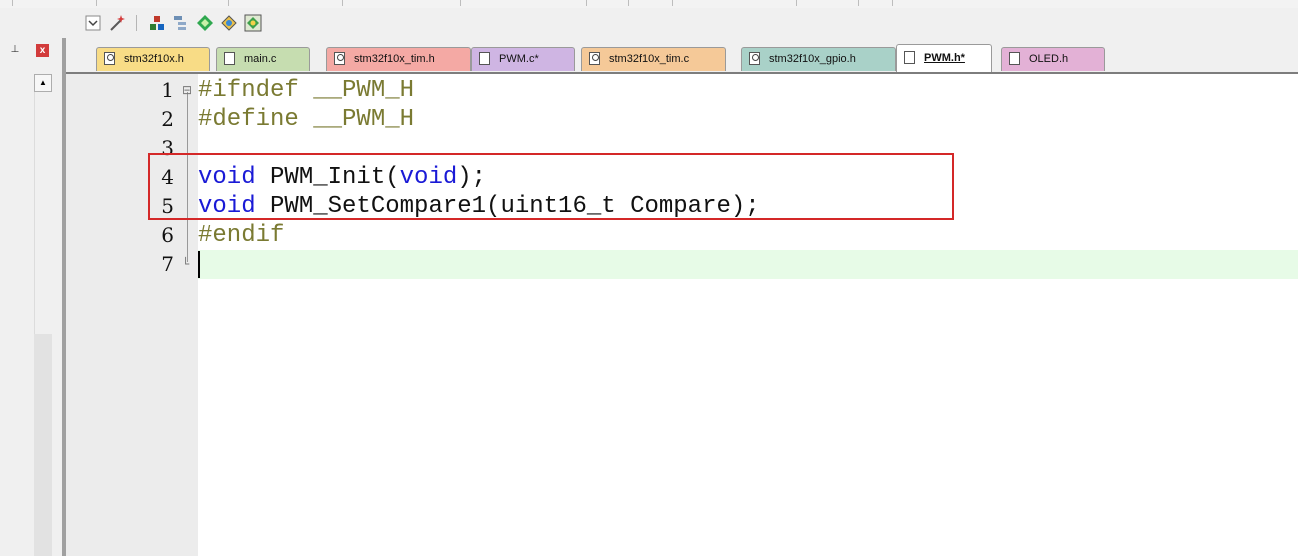  Describe the element at coordinates (187, 90) in the screenshot. I see `fold-collapse-icon: ⊟` at that location.